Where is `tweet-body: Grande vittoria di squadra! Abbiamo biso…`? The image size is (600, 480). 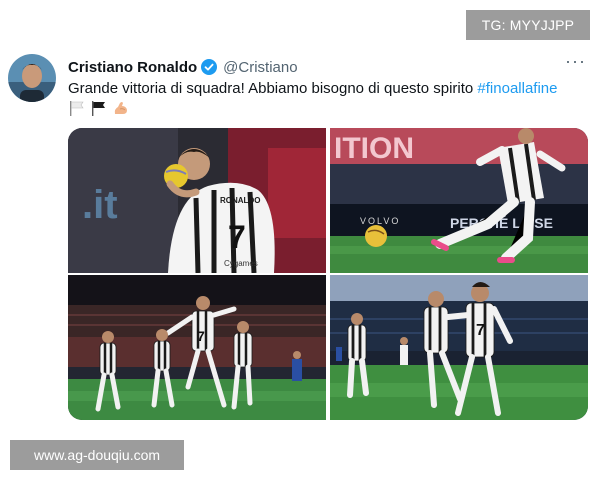 tweet-body: Grande vittoria di squadra! Abbiamo biso… is located at coordinates (271, 88).